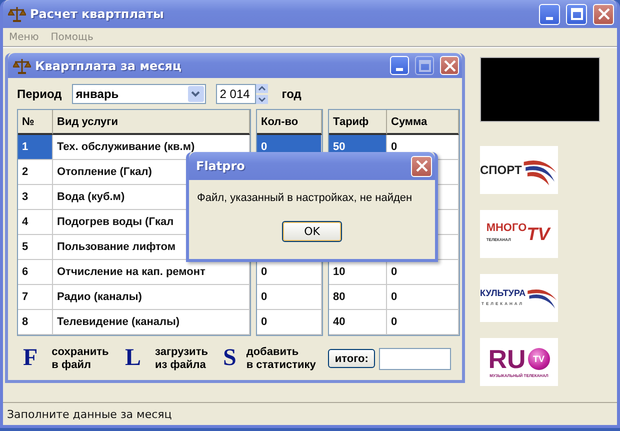  Describe the element at coordinates (35, 197) in the screenshot. I see `row-number: 3` at that location.